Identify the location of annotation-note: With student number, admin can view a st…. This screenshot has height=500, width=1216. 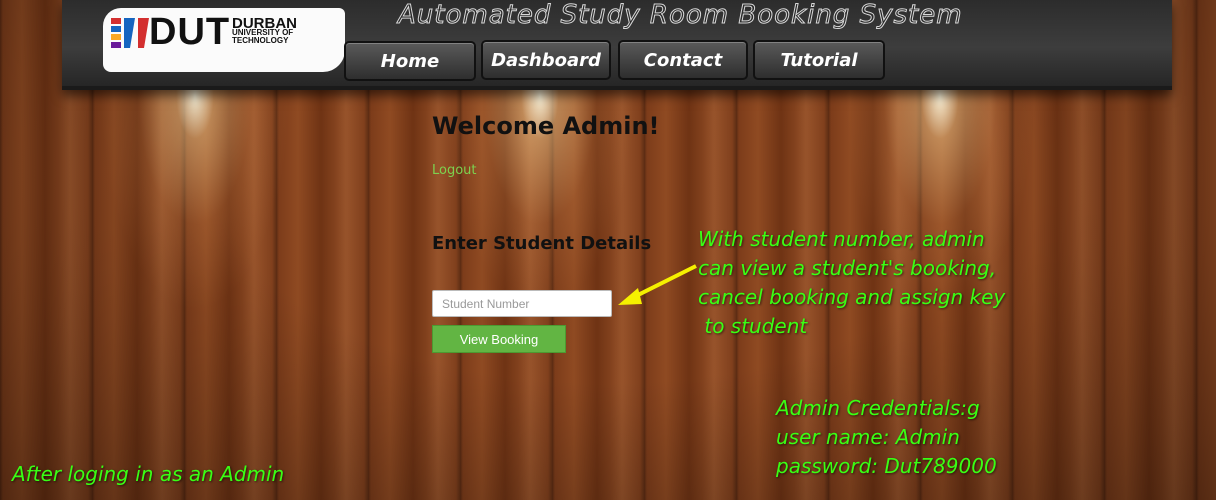
(851, 283).